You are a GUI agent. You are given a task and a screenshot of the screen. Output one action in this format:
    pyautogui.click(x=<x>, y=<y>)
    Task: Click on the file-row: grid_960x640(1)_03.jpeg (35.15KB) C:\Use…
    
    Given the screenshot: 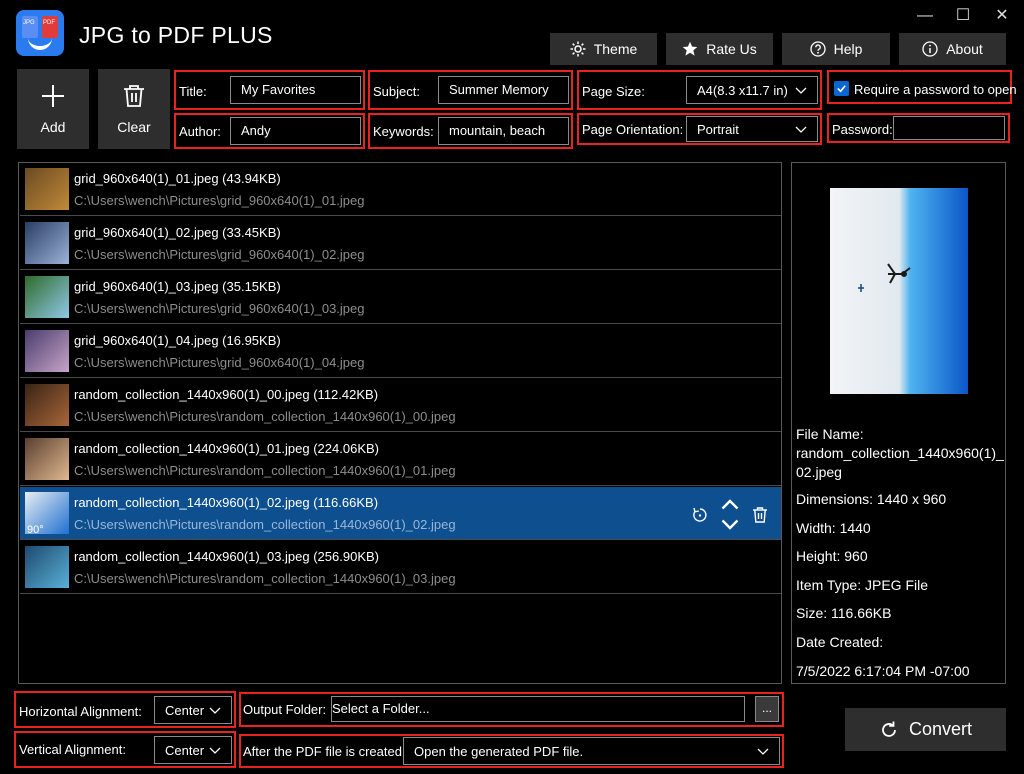 What is the action you would take?
    pyautogui.click(x=400, y=297)
    